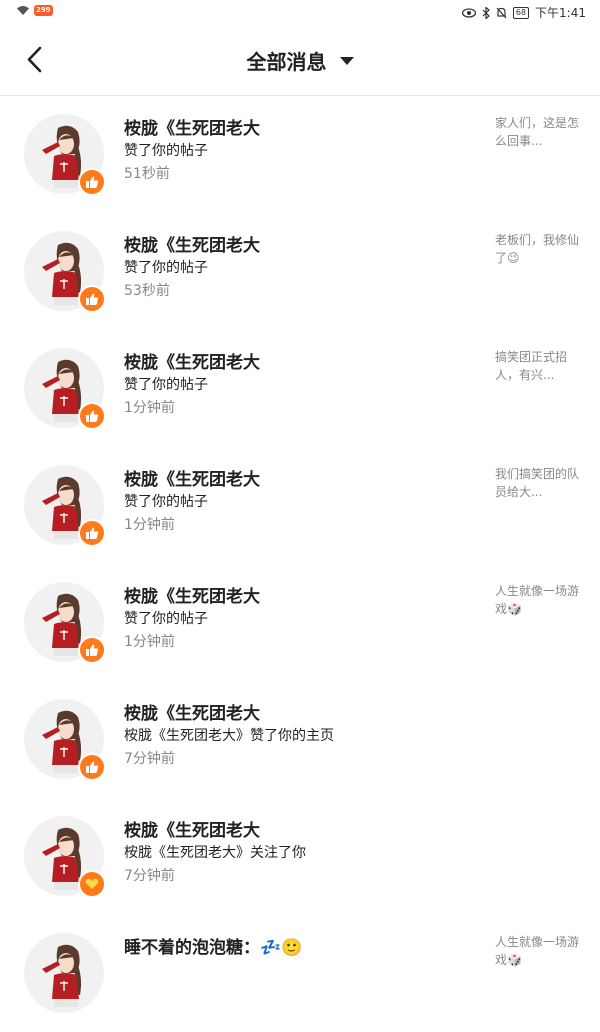  Describe the element at coordinates (537, 249) in the screenshot. I see `post-preview: 老板们，我修仙了😉` at that location.